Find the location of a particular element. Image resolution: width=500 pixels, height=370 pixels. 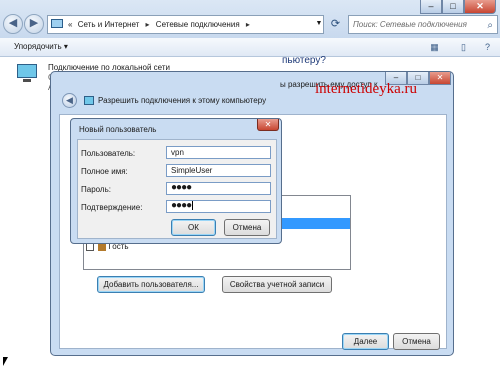

guest-user-icon is located at coordinates (102, 246).